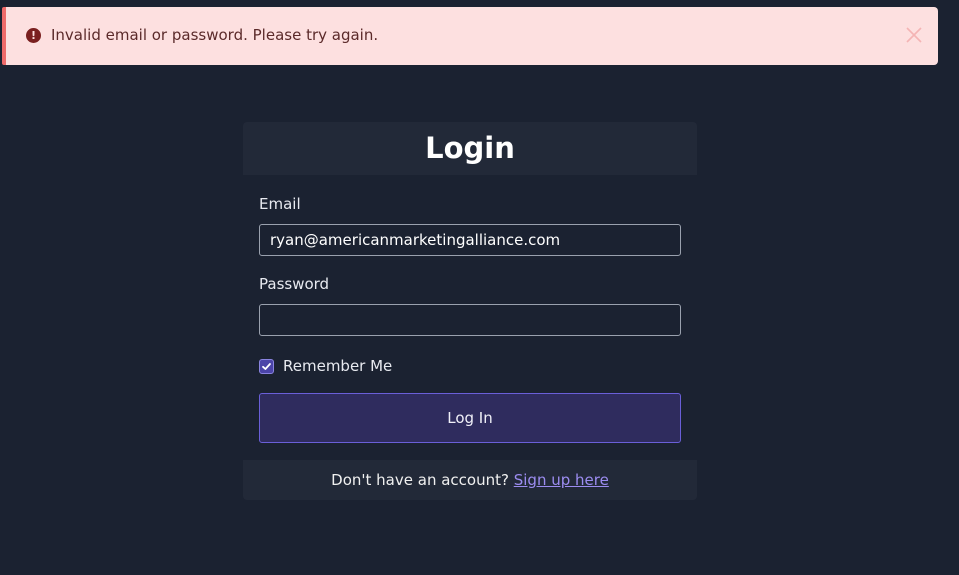 Image resolution: width=959 pixels, height=575 pixels. What do you see at coordinates (294, 284) in the screenshot?
I see `password-label: Password` at bounding box center [294, 284].